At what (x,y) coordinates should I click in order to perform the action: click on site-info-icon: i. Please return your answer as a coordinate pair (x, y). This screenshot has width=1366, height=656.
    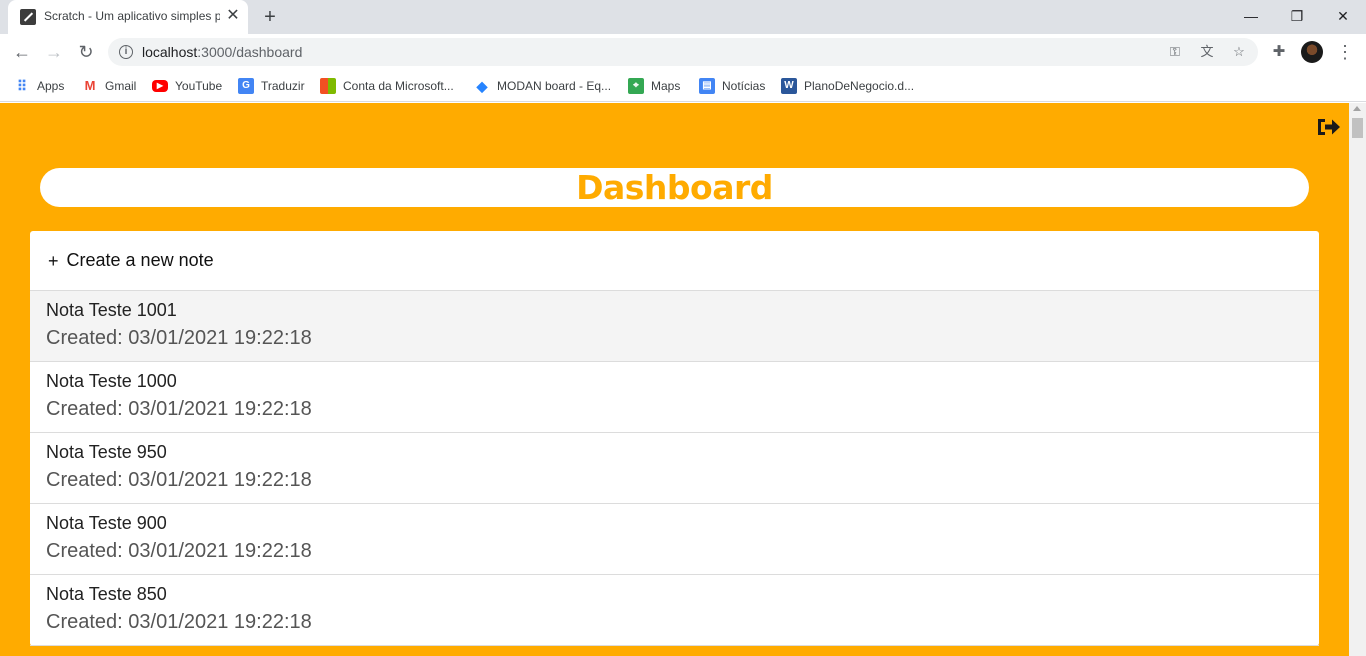
    Looking at the image, I should click on (126, 52).